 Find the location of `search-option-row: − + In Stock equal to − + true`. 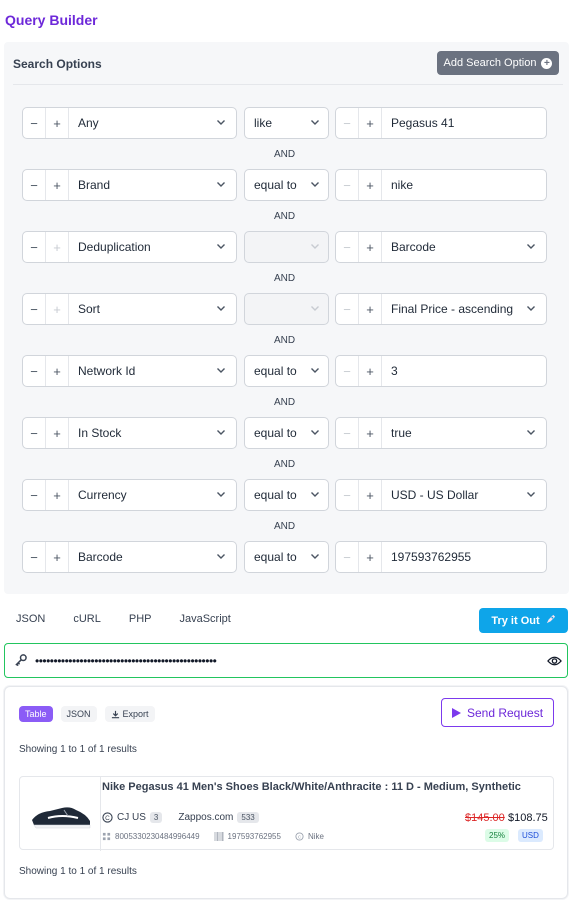

search-option-row: − + In Stock equal to − + true is located at coordinates (284, 433).